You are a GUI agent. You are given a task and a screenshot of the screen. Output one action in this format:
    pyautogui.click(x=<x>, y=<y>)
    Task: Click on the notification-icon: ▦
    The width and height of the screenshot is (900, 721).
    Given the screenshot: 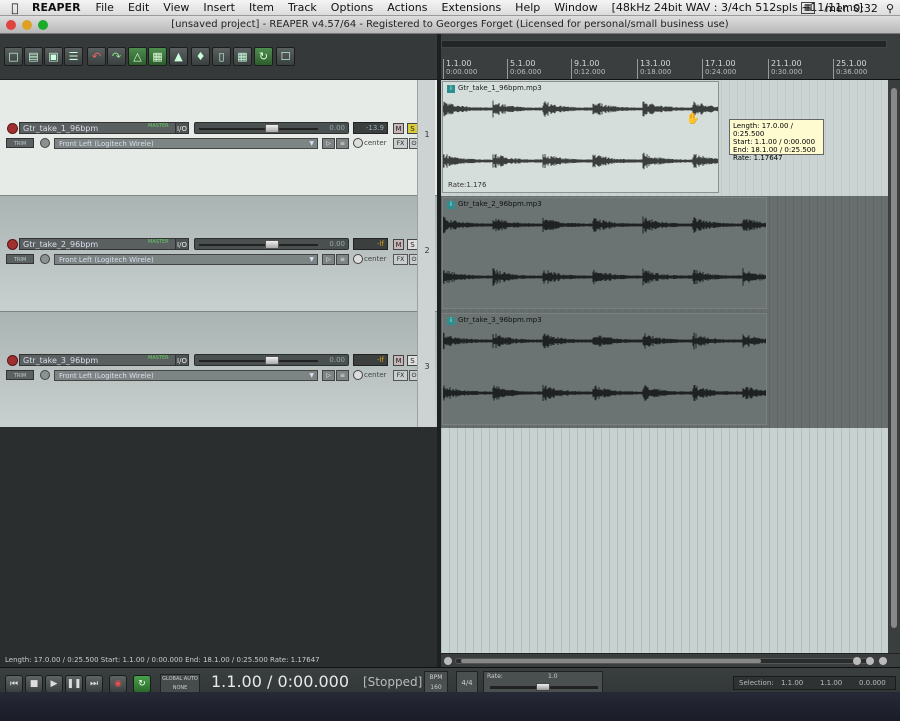 What is the action you would take?
    pyautogui.click(x=808, y=8)
    